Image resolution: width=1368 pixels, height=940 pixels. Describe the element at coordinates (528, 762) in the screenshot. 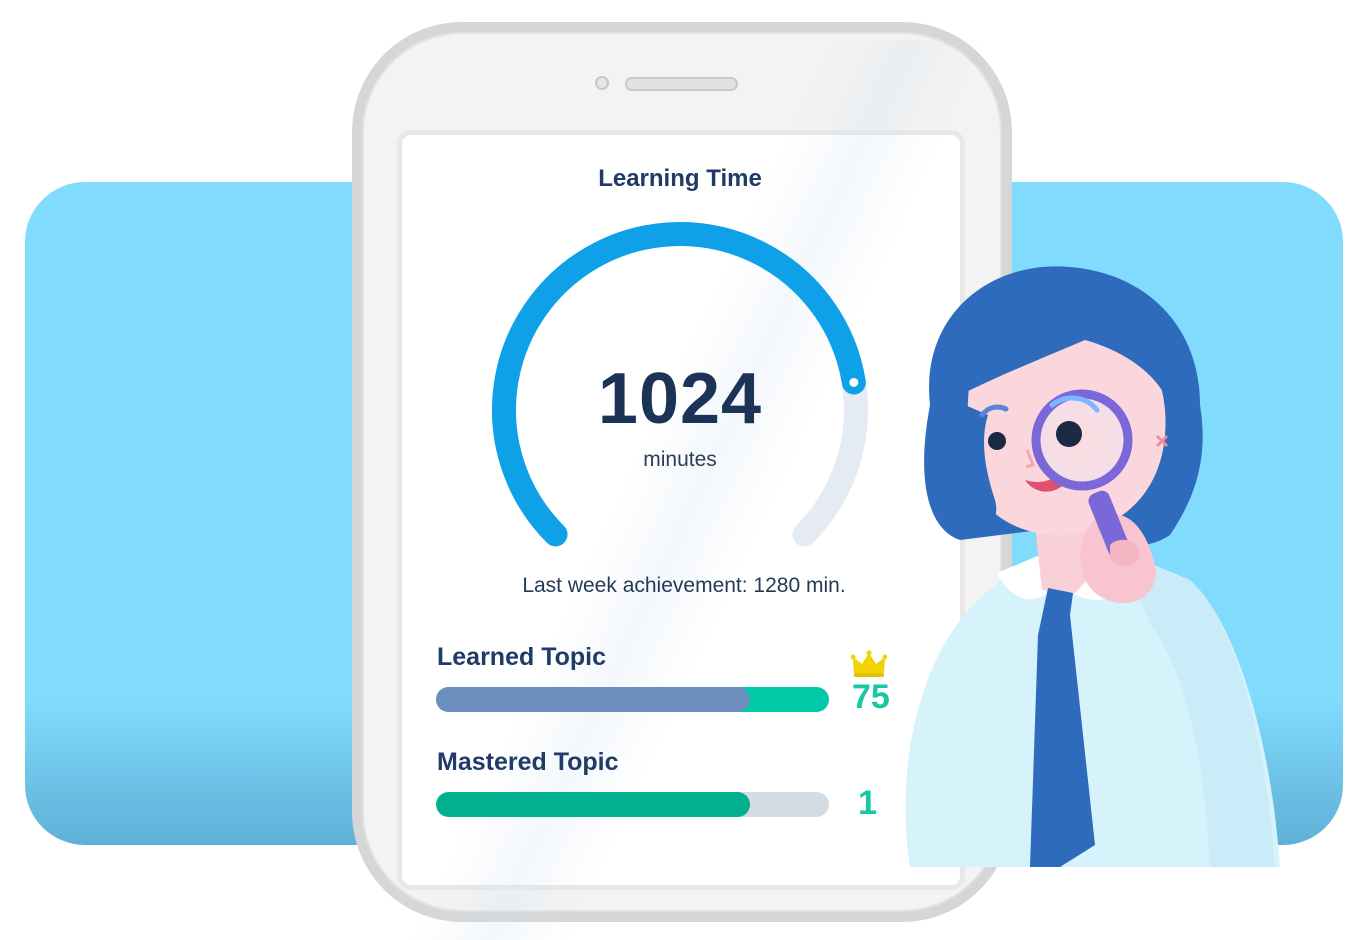

I see `mastered-topic-label: Mastered Topic` at that location.